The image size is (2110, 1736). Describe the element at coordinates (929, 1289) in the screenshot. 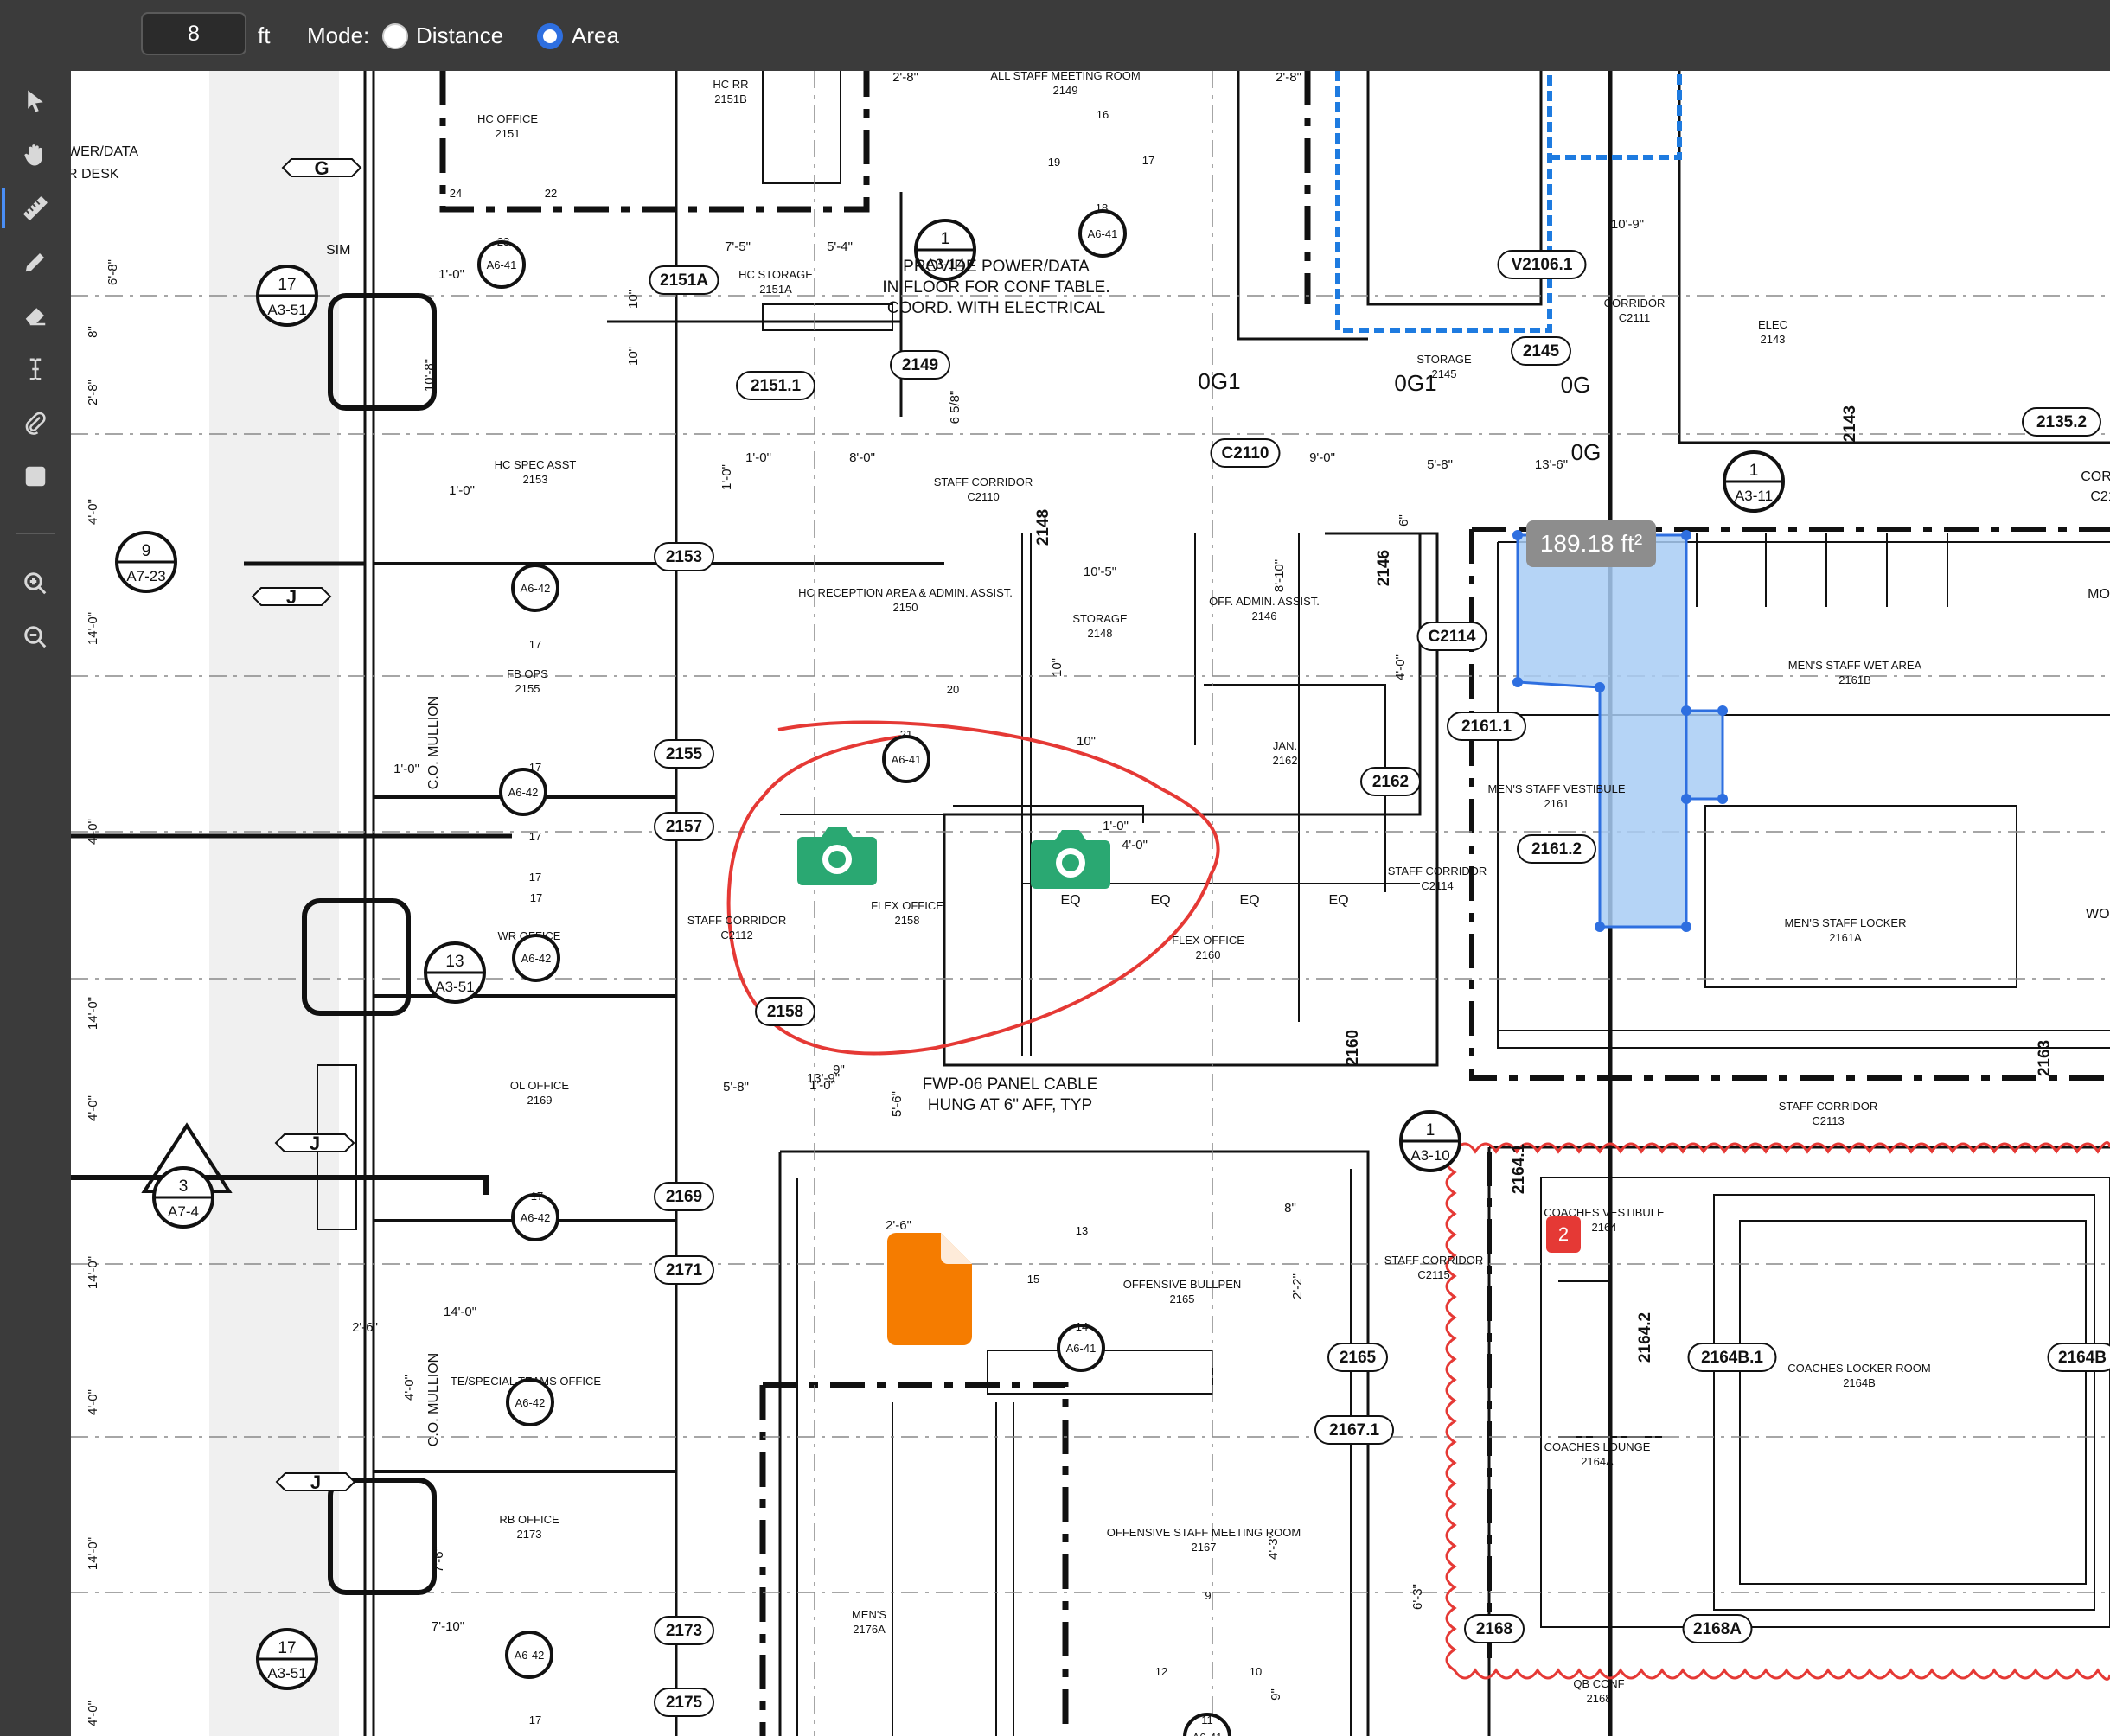

I see `document-pin-icon` at that location.